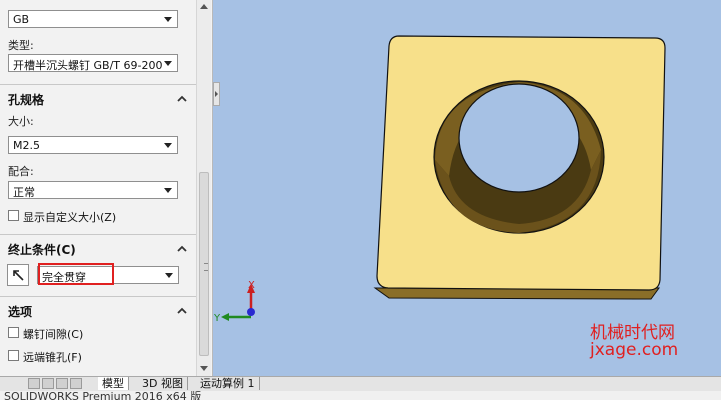  Describe the element at coordinates (26, 145) in the screenshot. I see `size-value: M2.5` at that location.